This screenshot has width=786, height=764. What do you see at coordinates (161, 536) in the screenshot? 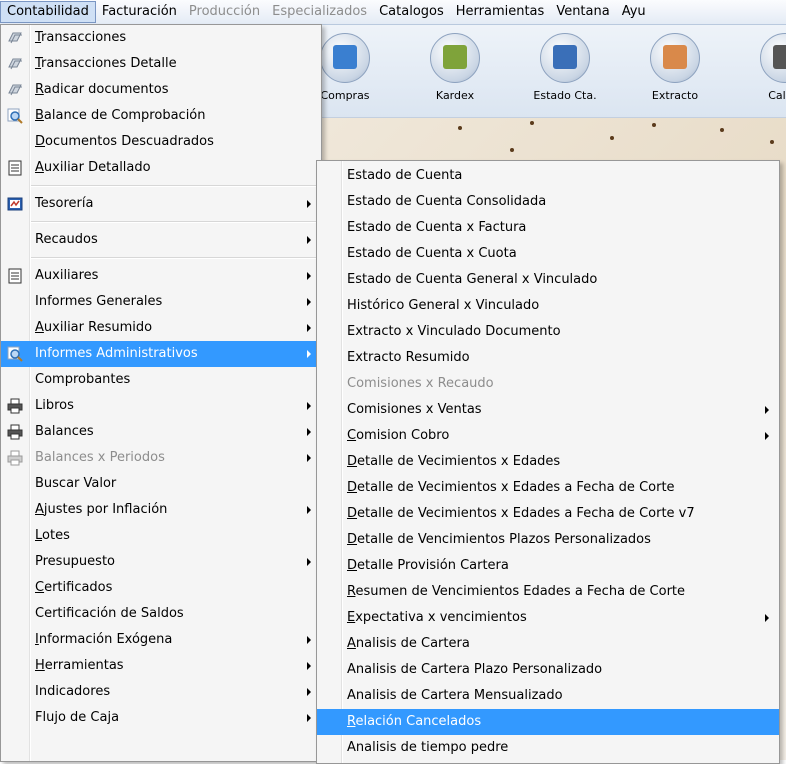
I see `menu-item-lotes: Lotes` at bounding box center [161, 536].